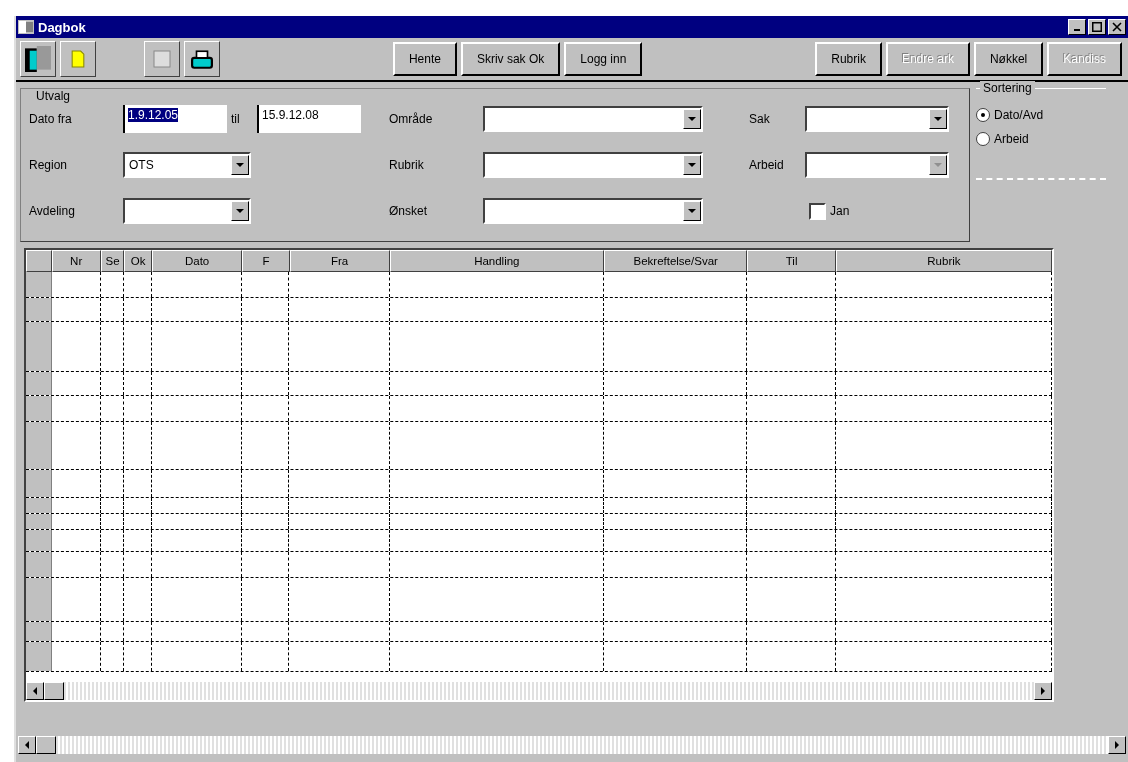 Image resolution: width=1128 pixels, height=762 pixels. I want to click on ledger-icon, so click(38, 59).